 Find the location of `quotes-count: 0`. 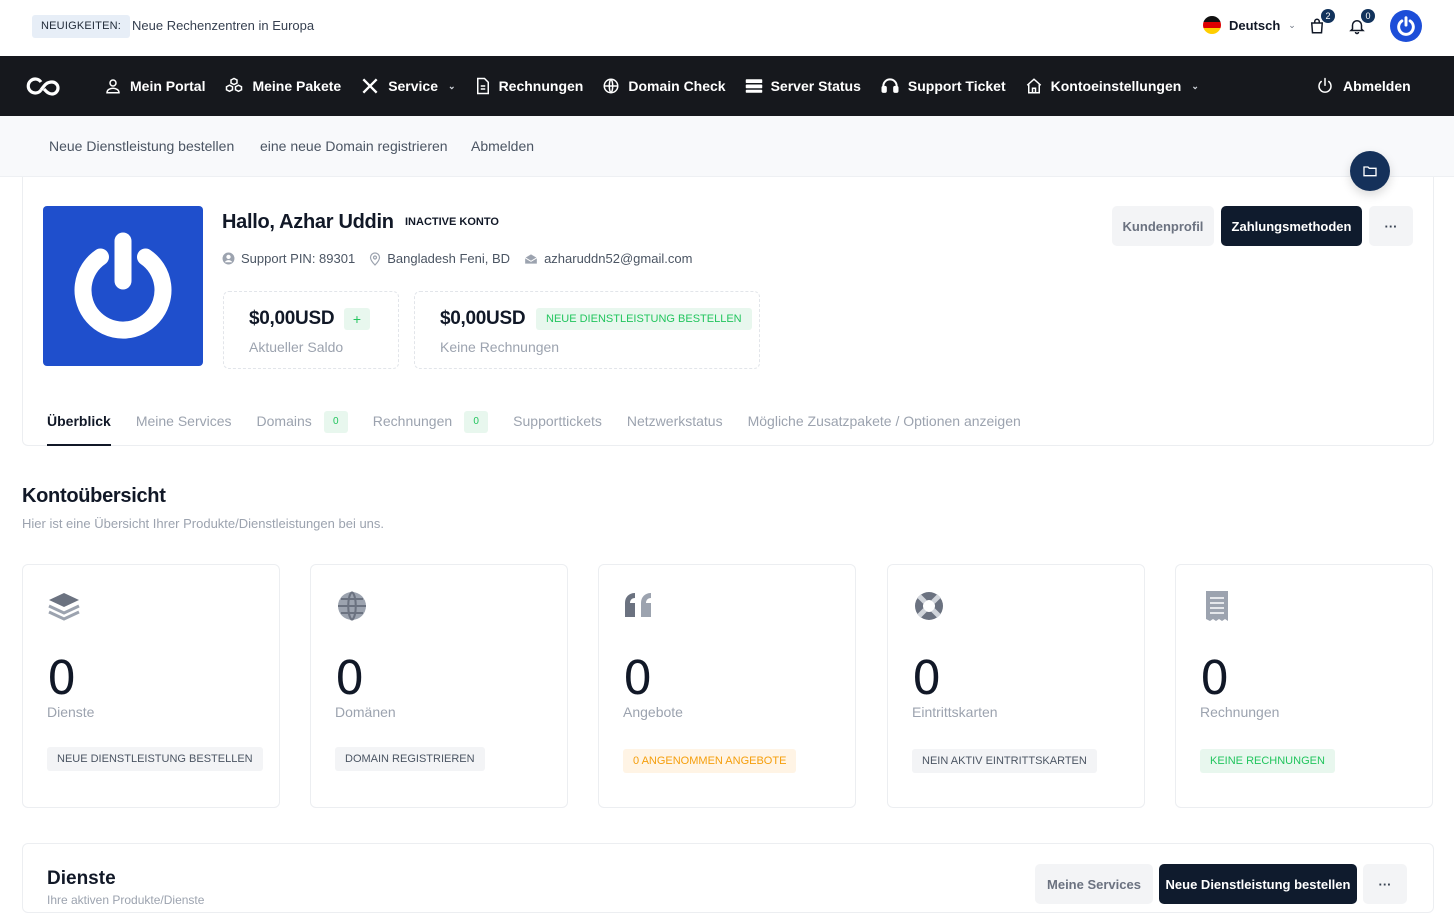

quotes-count: 0 is located at coordinates (638, 678).